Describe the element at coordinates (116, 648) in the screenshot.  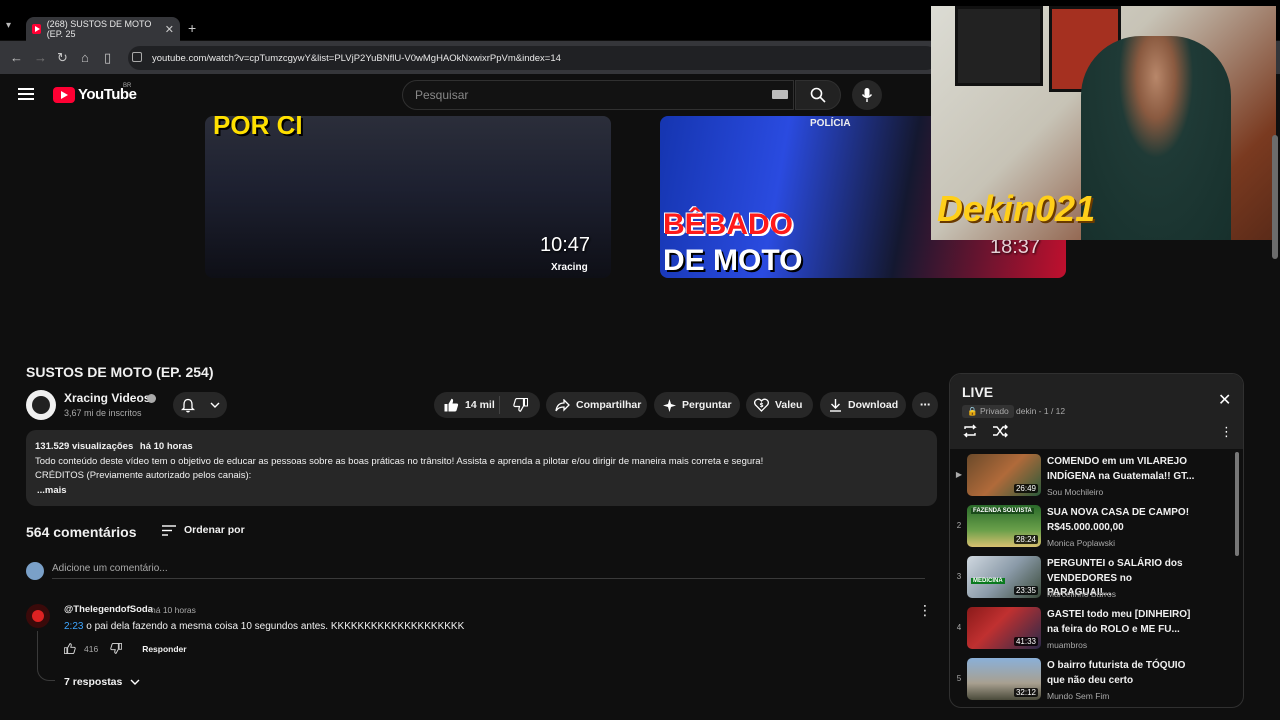
I see `thumbs-down-icon` at that location.